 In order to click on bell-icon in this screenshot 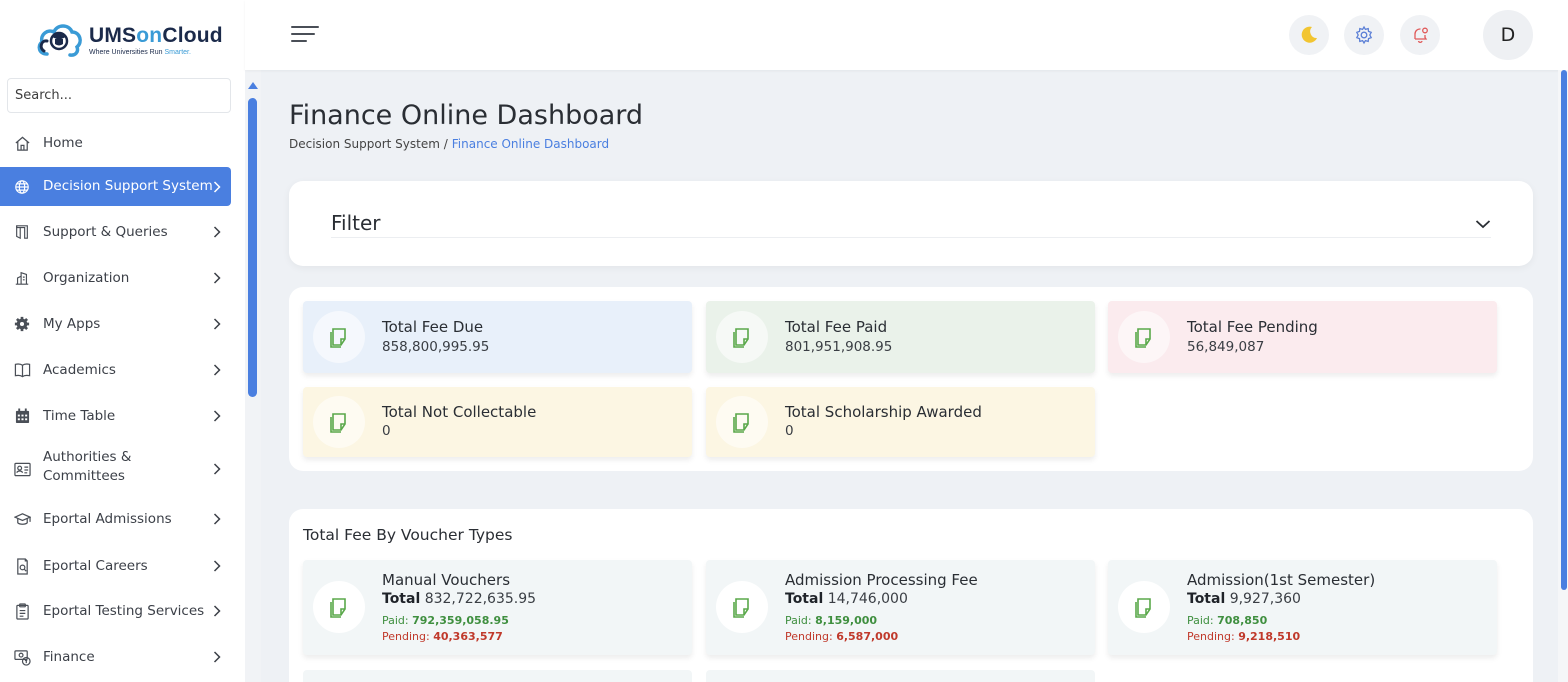, I will do `click(1421, 35)`.